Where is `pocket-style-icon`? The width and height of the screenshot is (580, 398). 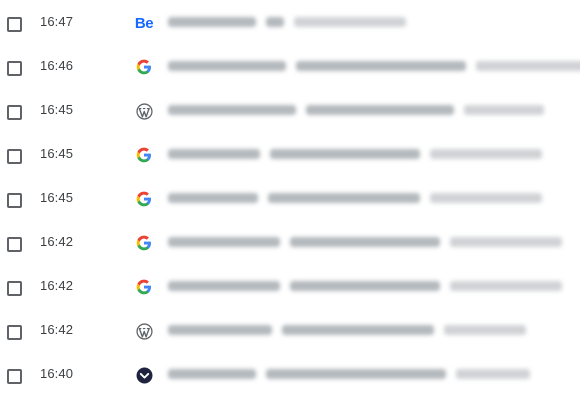
pocket-style-icon is located at coordinates (144, 375).